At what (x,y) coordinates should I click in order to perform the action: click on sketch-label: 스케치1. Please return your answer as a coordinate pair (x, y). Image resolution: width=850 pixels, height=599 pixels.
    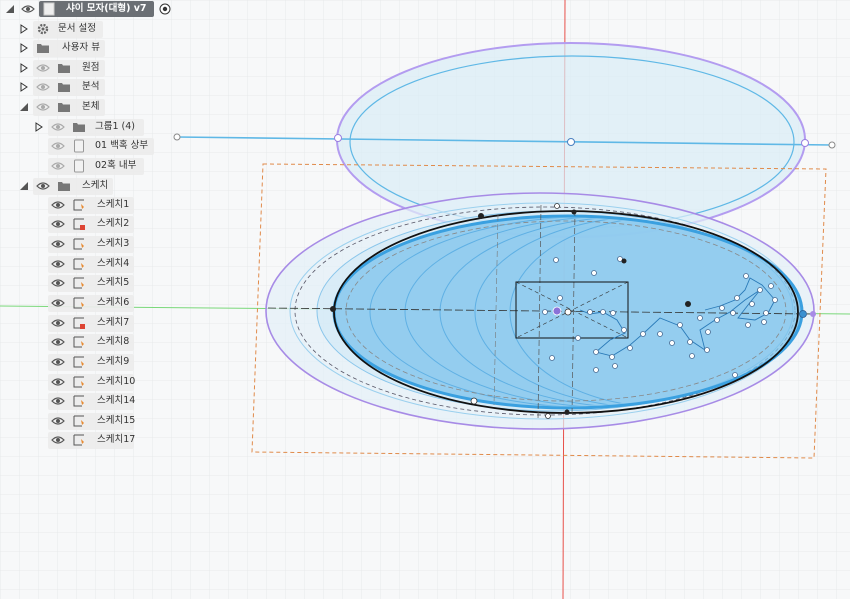
    Looking at the image, I should click on (113, 204).